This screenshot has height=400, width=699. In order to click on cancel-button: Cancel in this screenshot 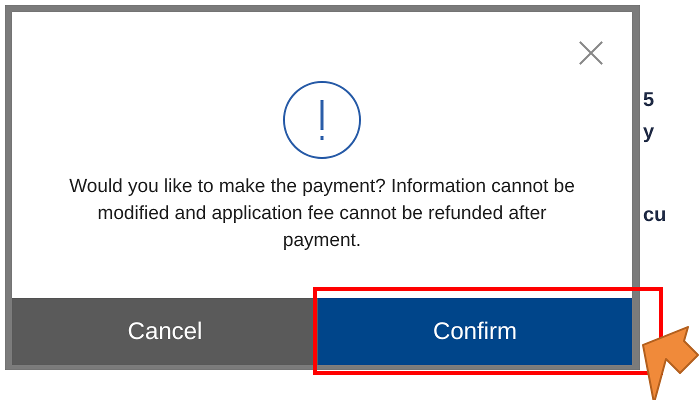, I will do `click(165, 331)`.